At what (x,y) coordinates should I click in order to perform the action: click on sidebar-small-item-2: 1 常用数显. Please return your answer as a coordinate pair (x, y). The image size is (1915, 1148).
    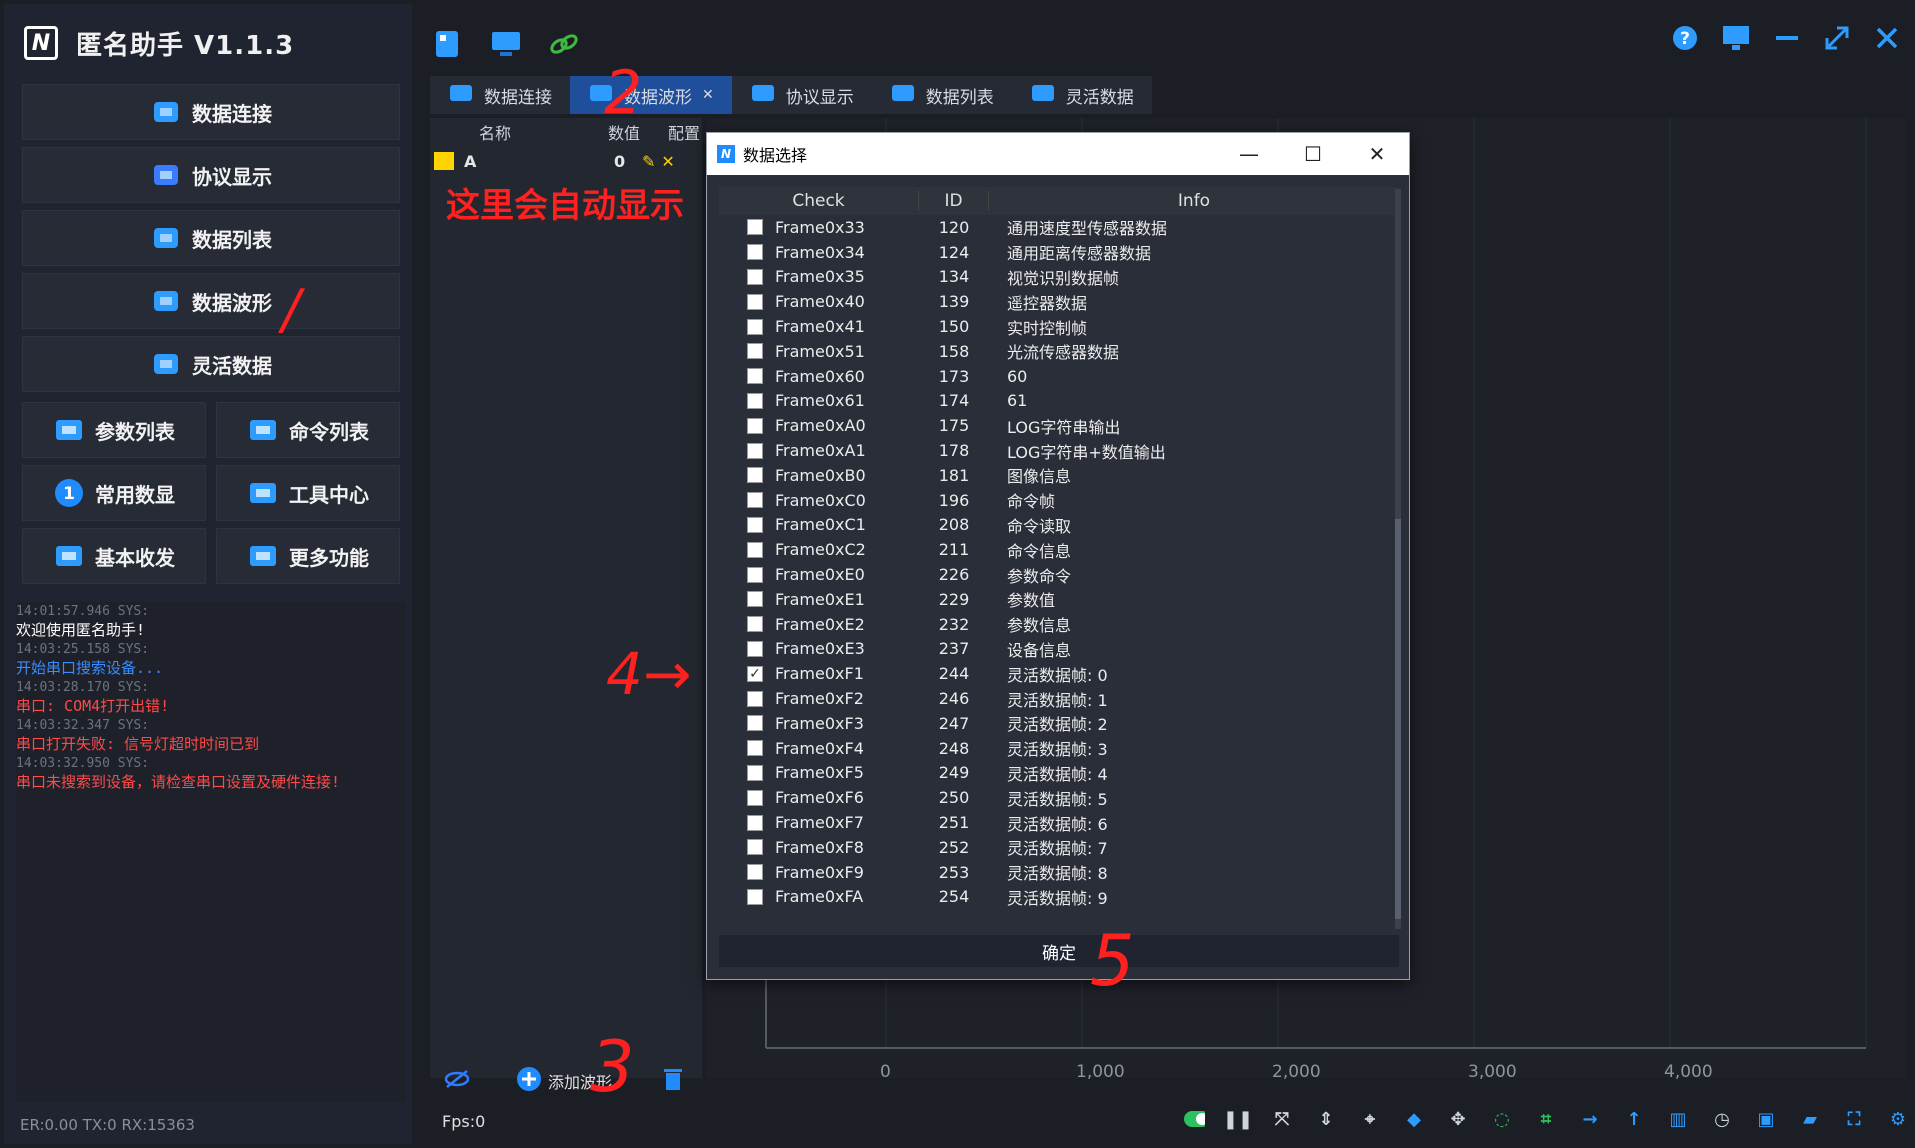
    Looking at the image, I should click on (114, 493).